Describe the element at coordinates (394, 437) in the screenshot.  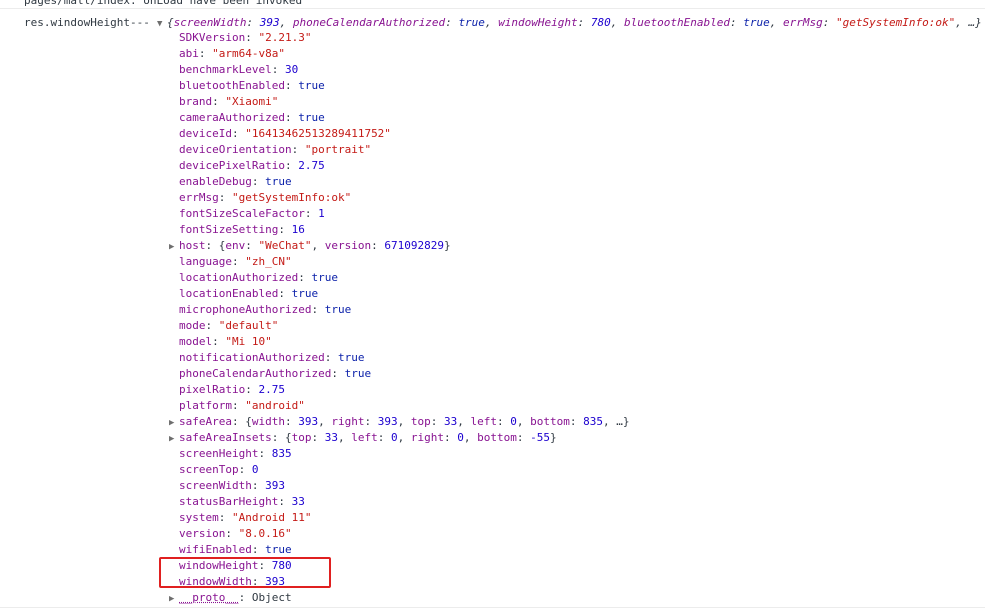
I see `property-value-part: 0` at that location.